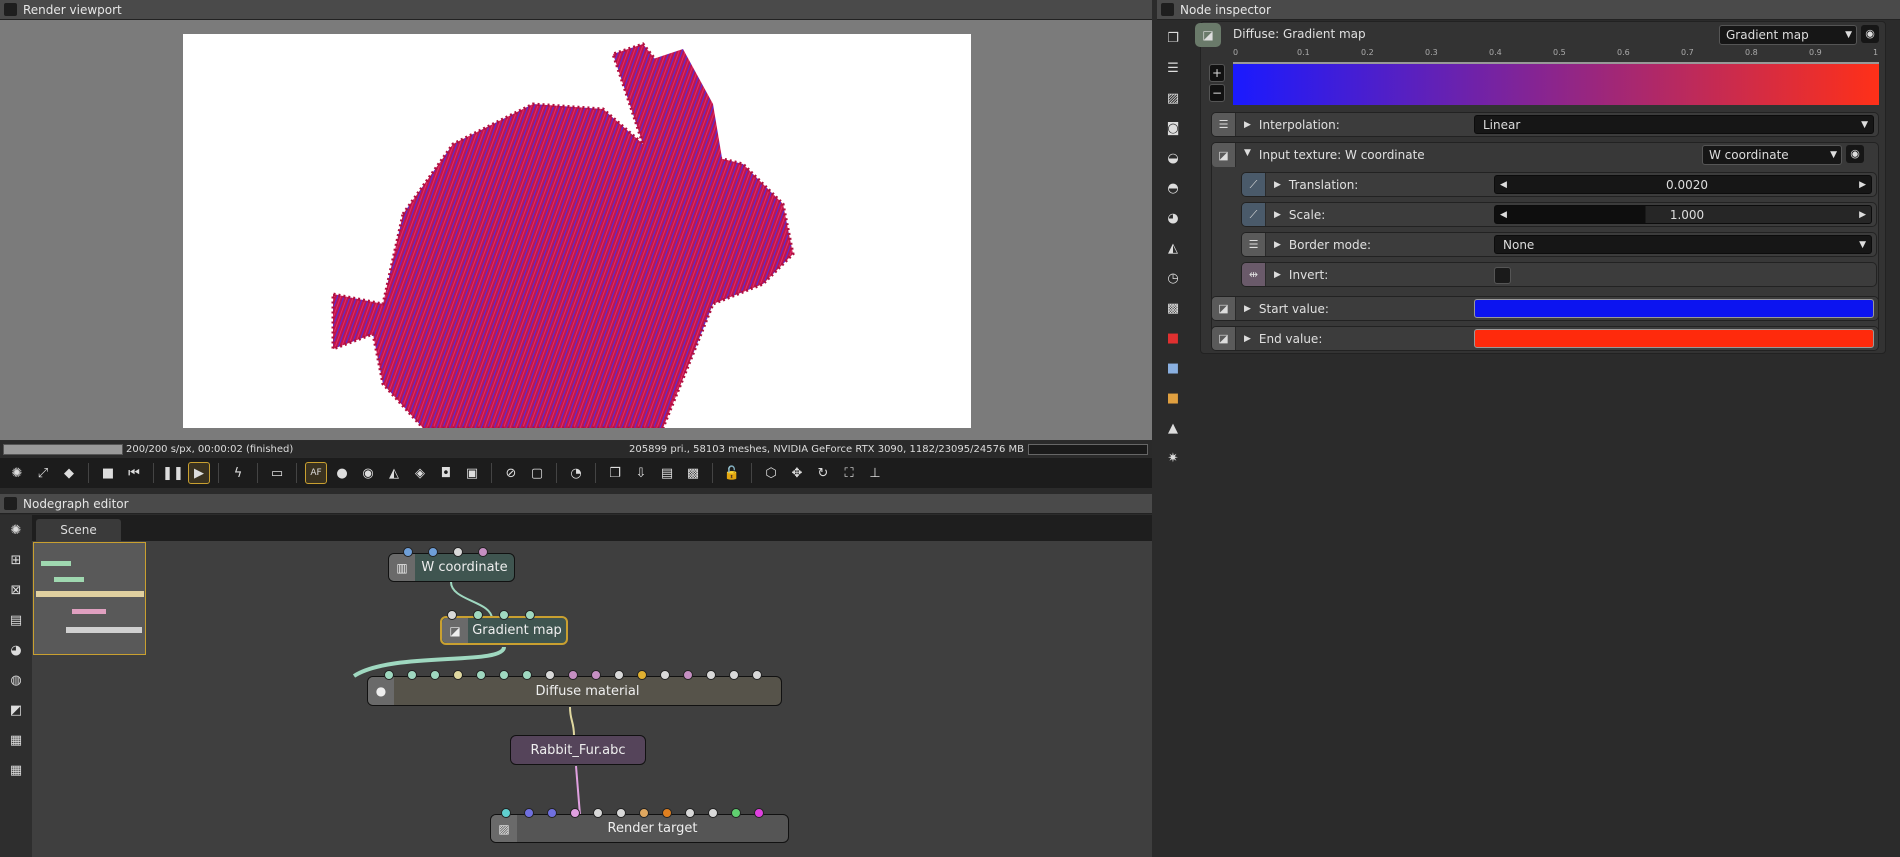 The height and width of the screenshot is (857, 1900). Describe the element at coordinates (537, 473) in the screenshot. I see `region-icon: ▢` at that location.